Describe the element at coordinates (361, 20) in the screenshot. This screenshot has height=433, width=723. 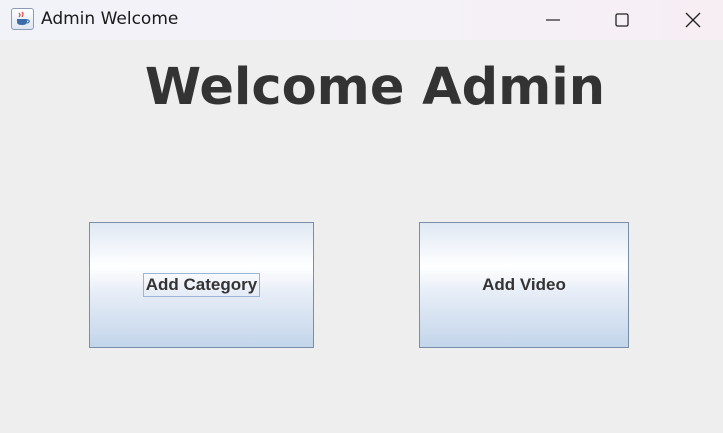
I see `title-bar: Admin Welcome` at that location.